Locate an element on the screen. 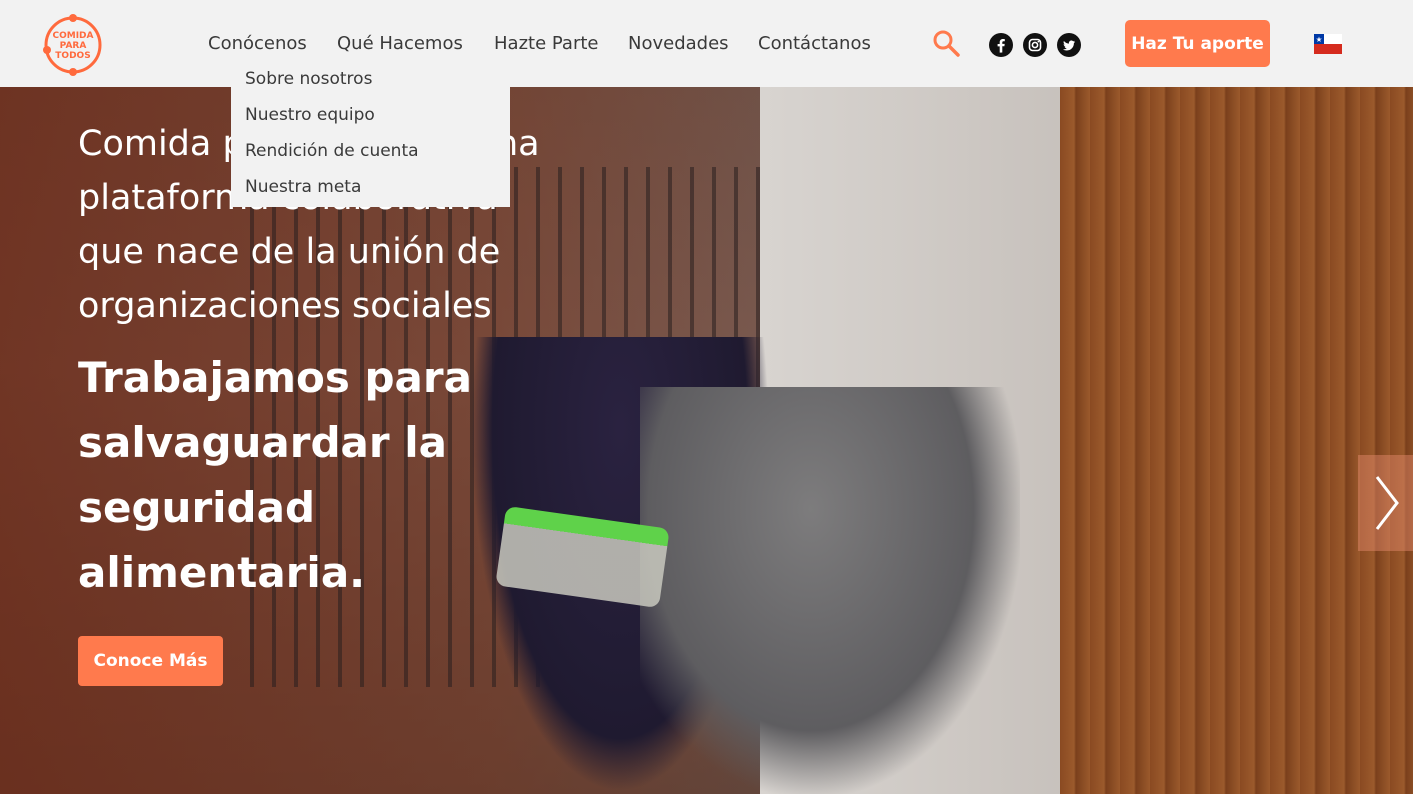 The image size is (1413, 794). chevron-right-icon is located at coordinates (1387, 503).